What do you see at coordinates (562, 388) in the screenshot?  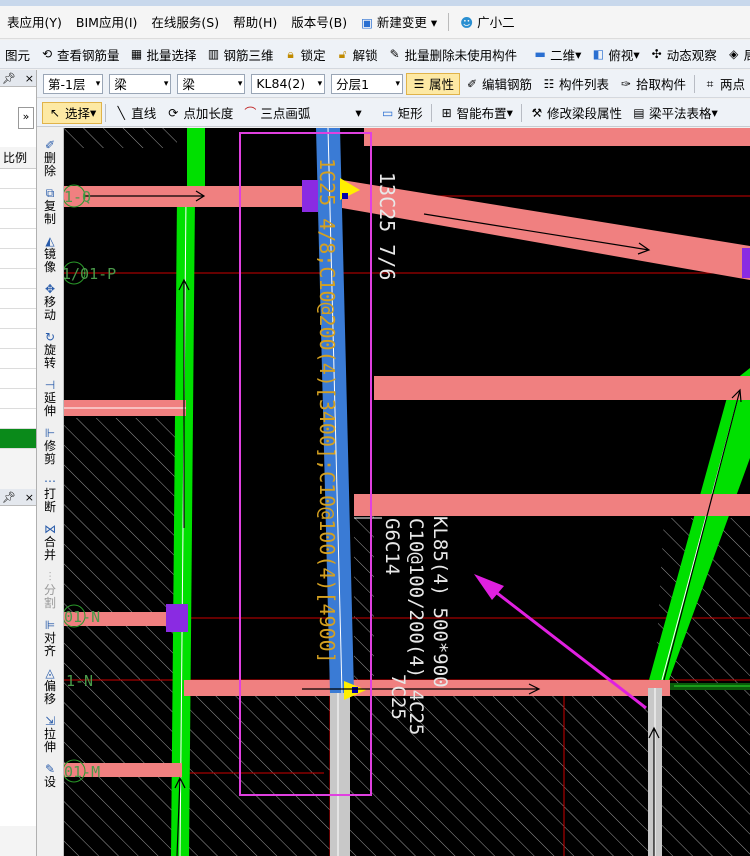 I see `beam-middle` at bounding box center [562, 388].